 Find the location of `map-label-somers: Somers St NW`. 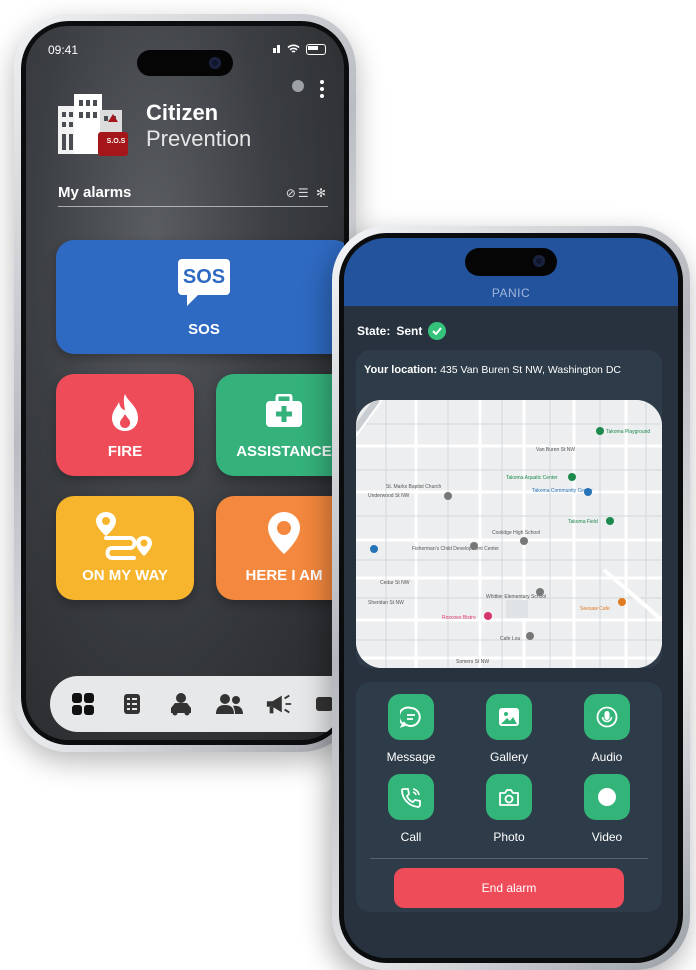

map-label-somers: Somers St NW is located at coordinates (472, 662).